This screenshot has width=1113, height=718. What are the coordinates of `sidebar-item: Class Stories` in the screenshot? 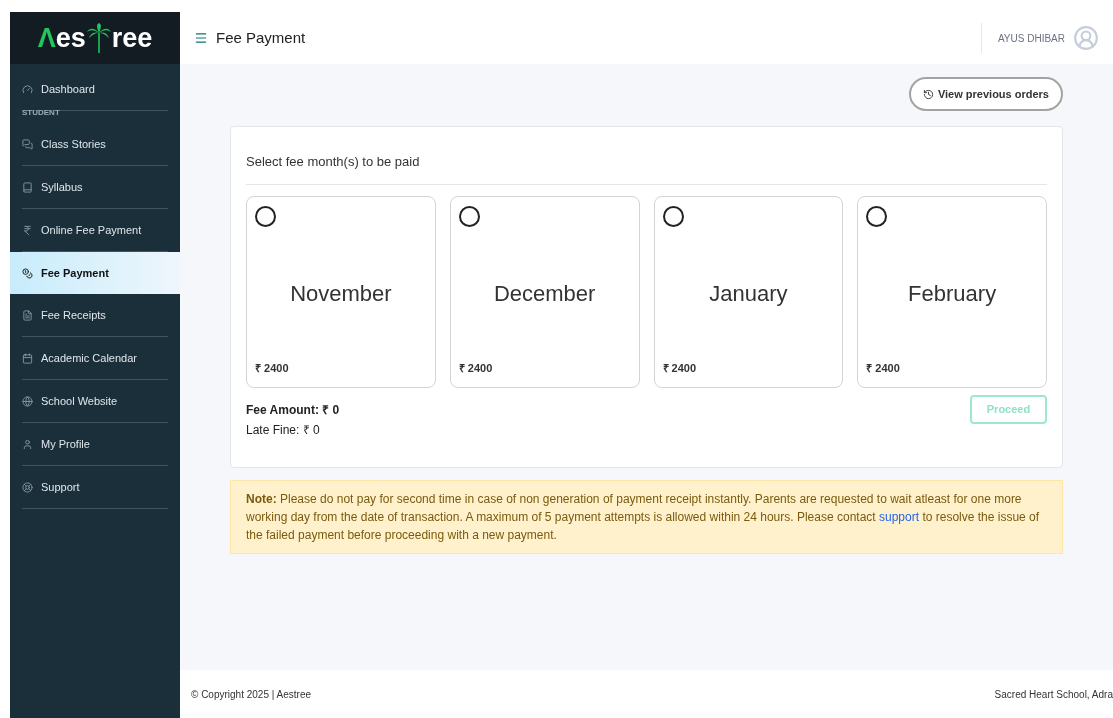 It's located at (95, 144).